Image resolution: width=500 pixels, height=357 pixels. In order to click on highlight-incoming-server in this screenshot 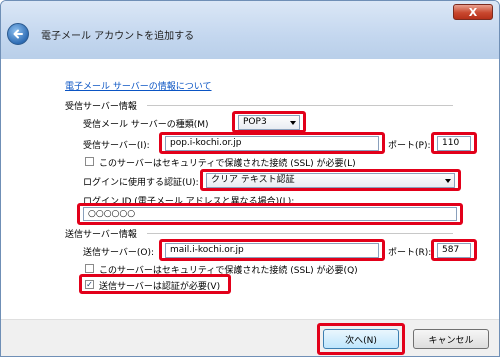, I will do `click(272, 143)`.